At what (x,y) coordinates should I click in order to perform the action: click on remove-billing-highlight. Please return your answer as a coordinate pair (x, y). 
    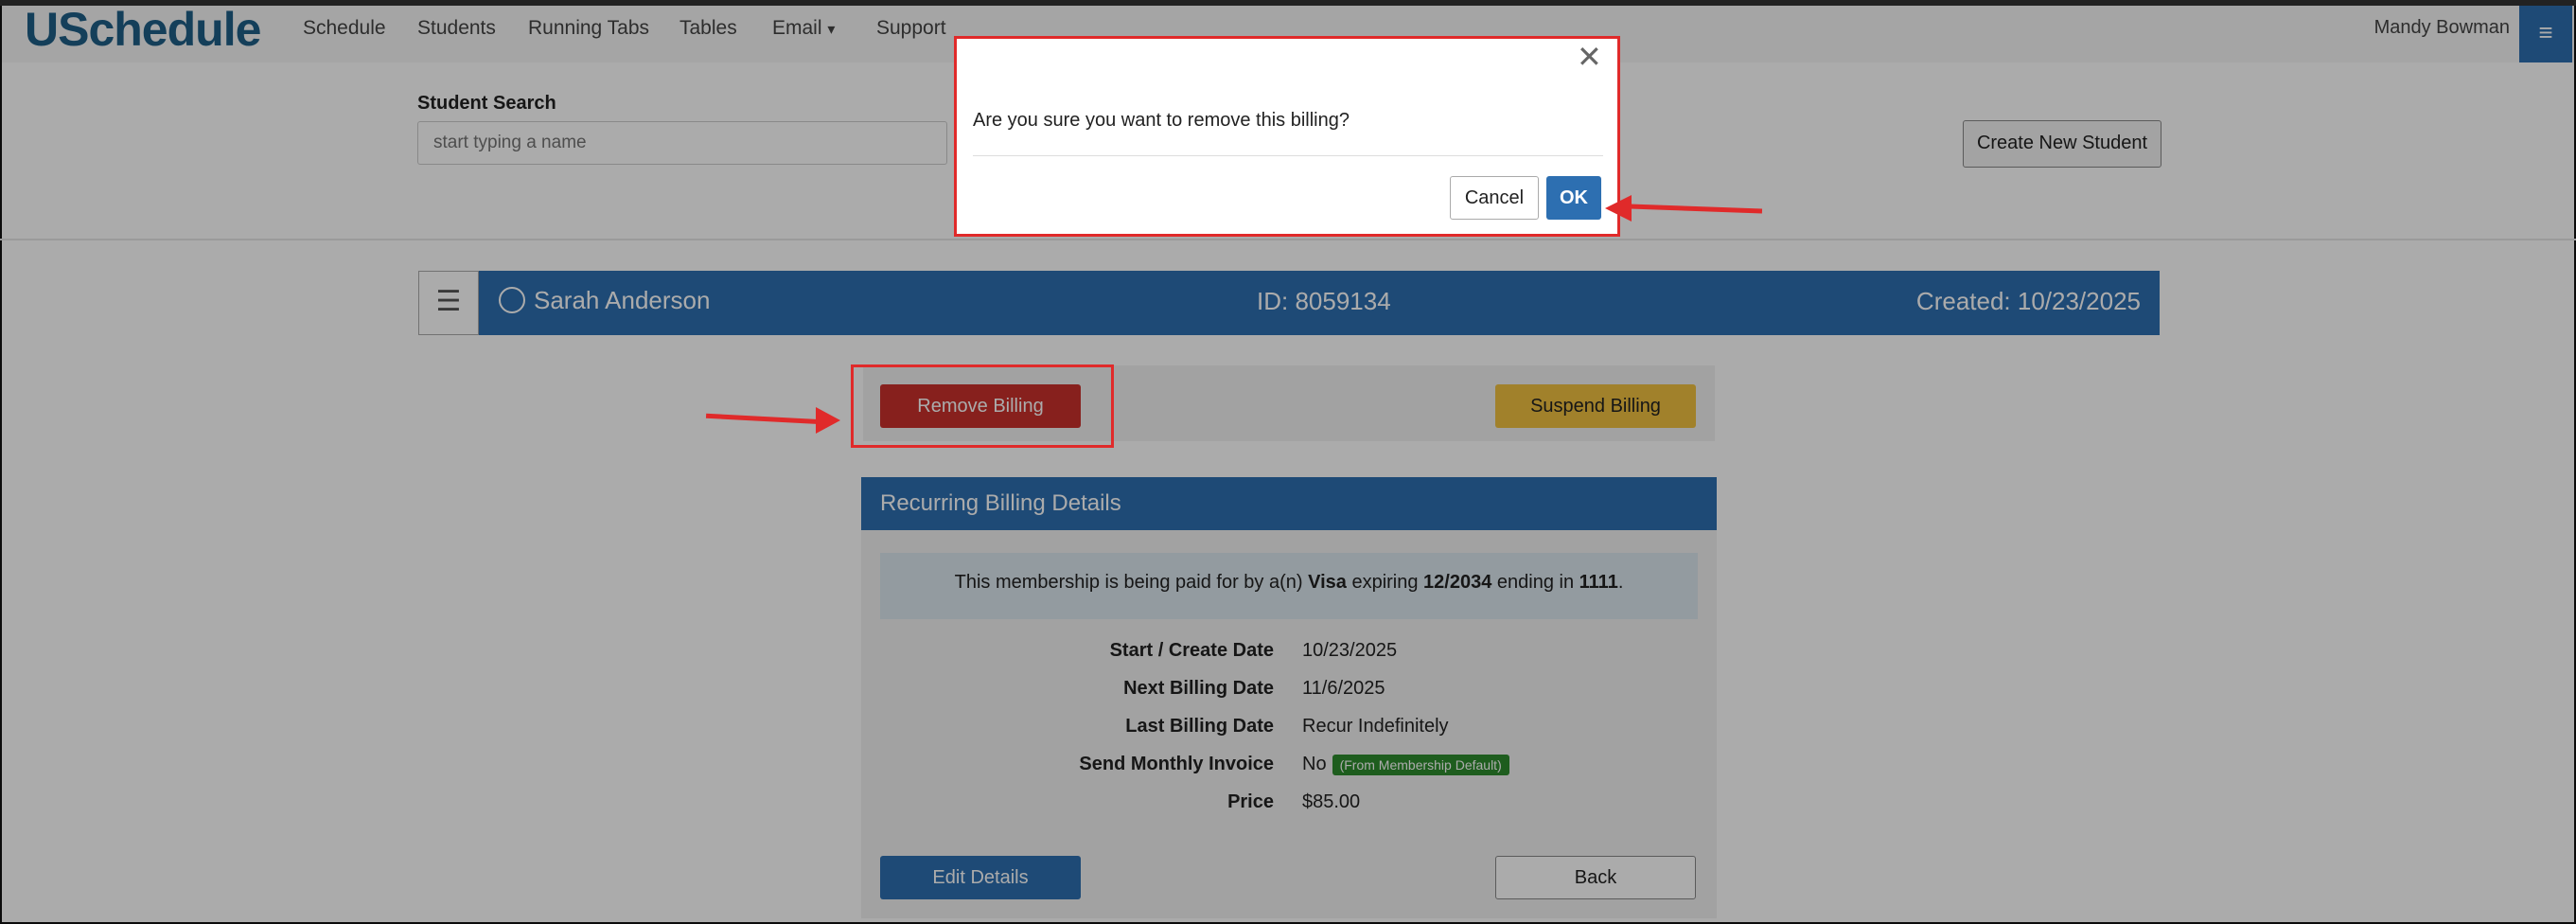
    Looking at the image, I should click on (982, 406).